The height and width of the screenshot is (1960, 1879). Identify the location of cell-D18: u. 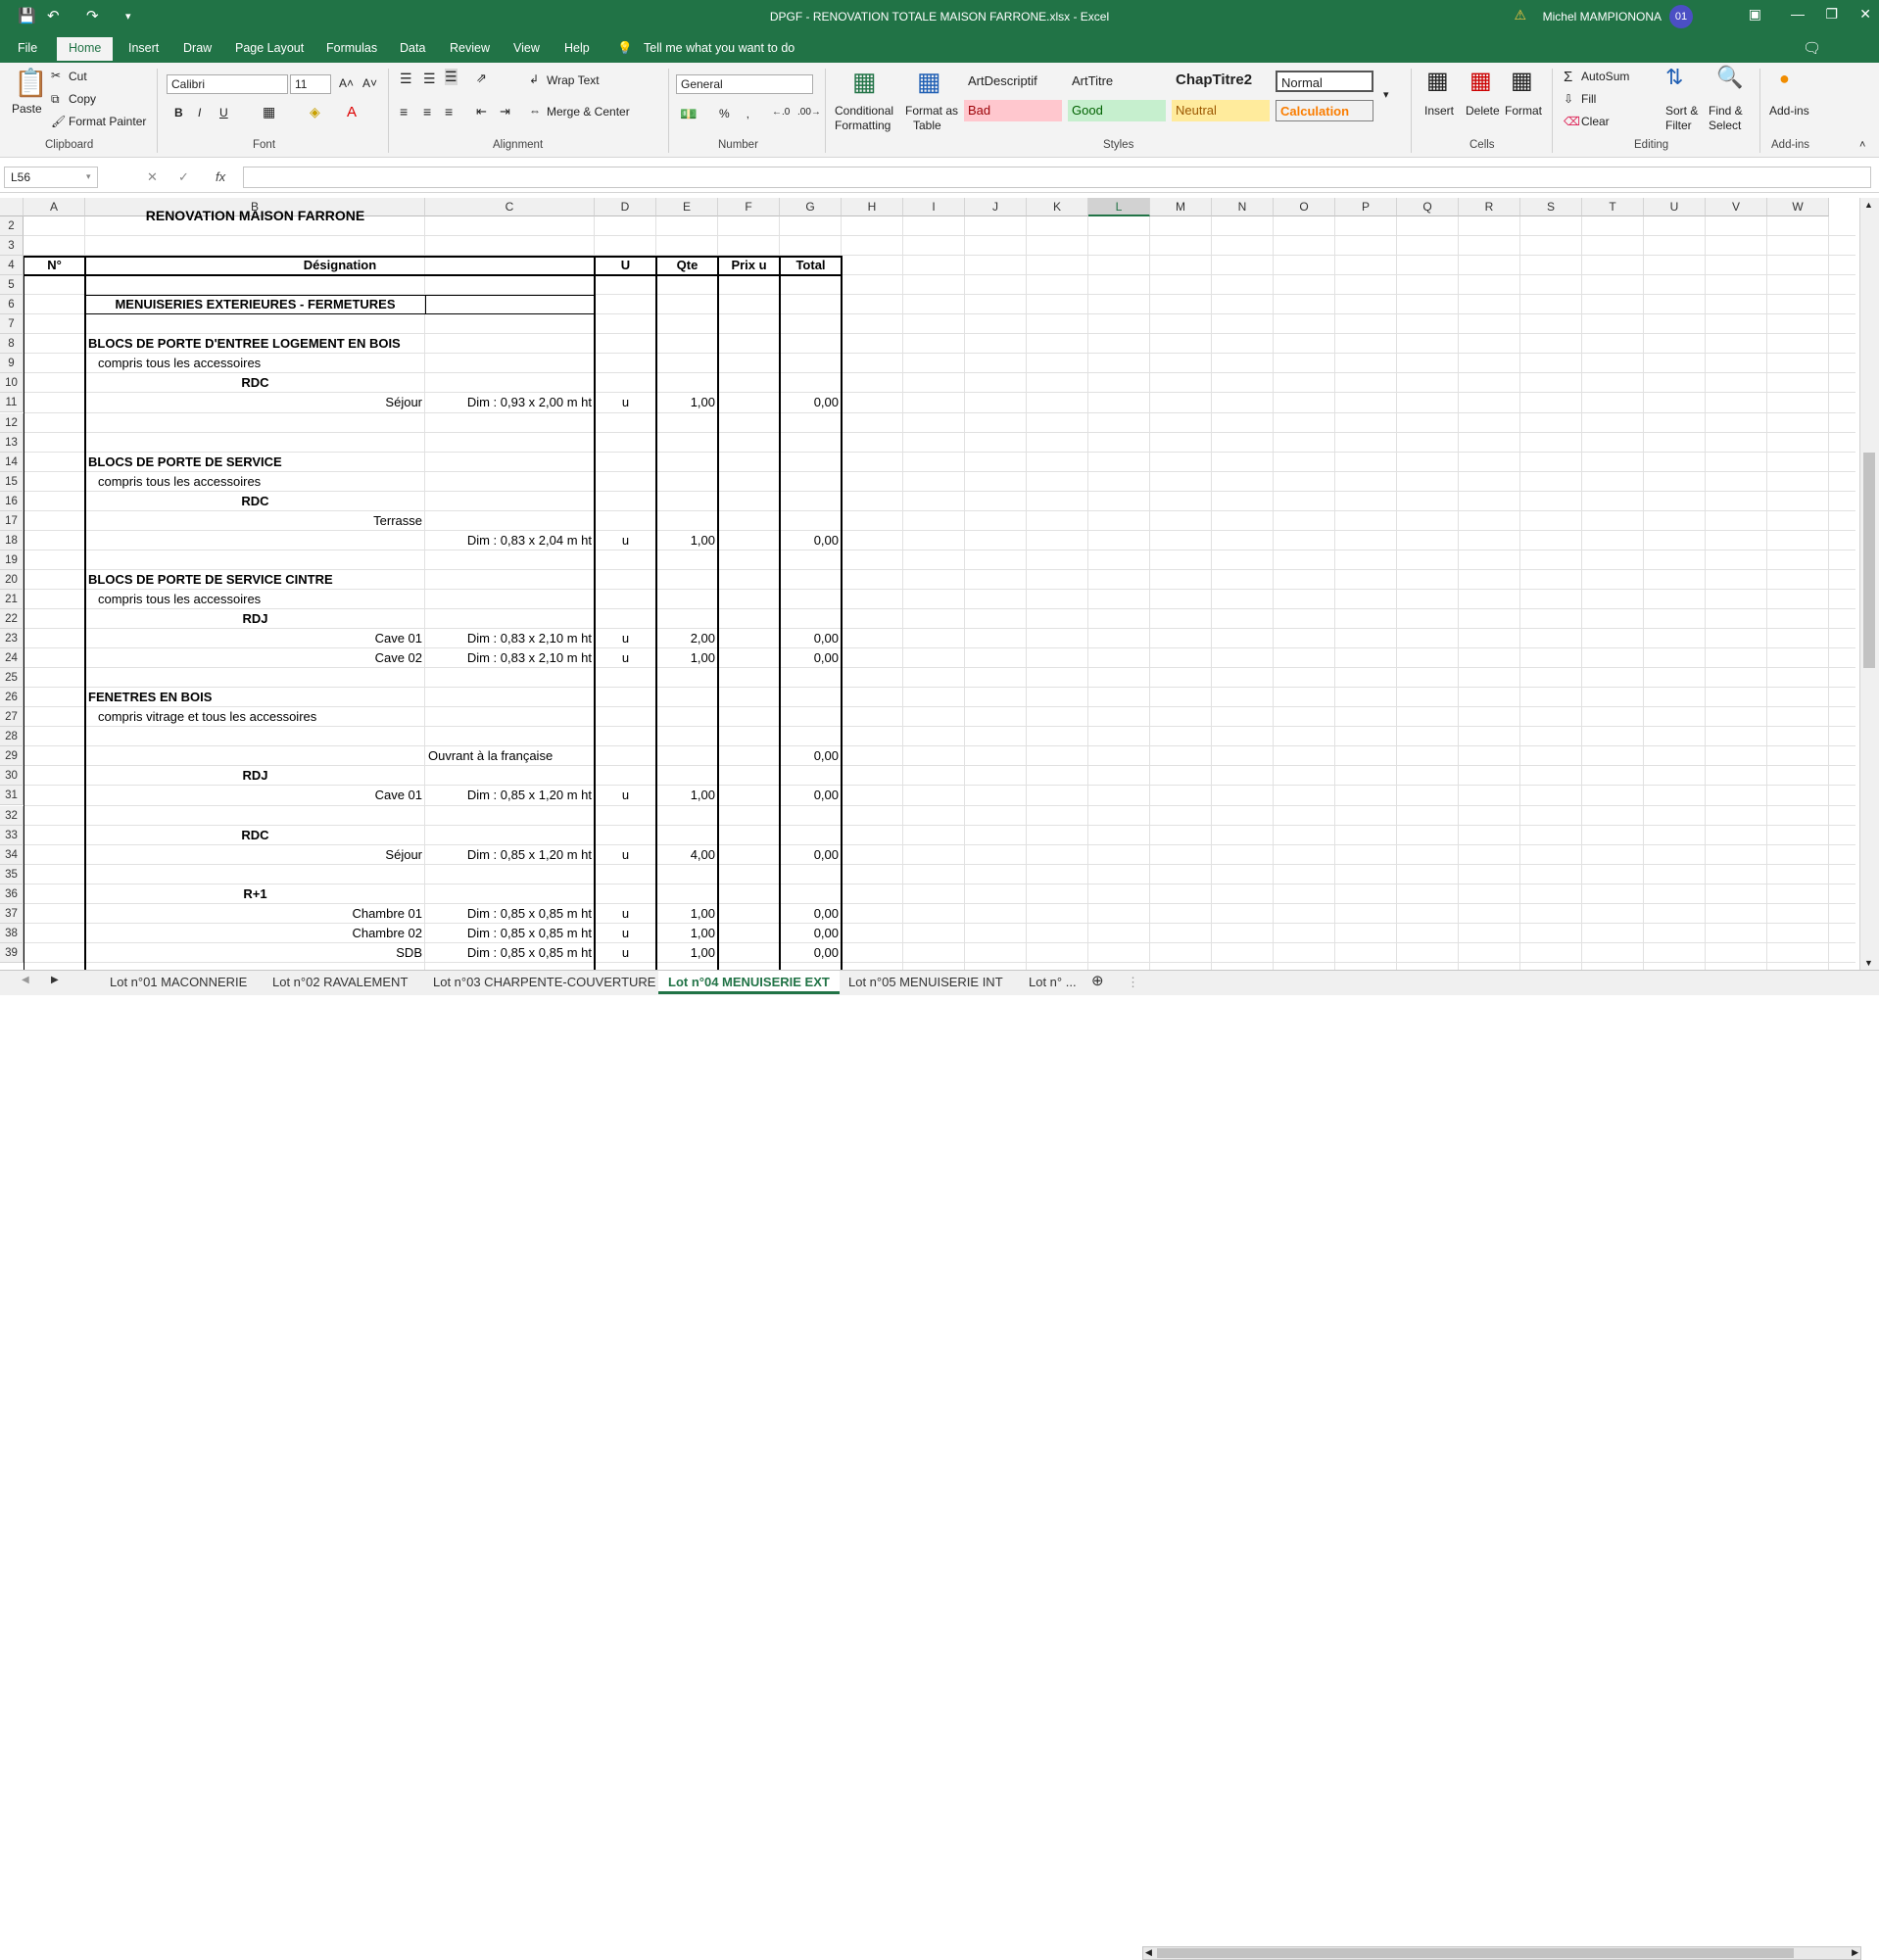
(625, 540).